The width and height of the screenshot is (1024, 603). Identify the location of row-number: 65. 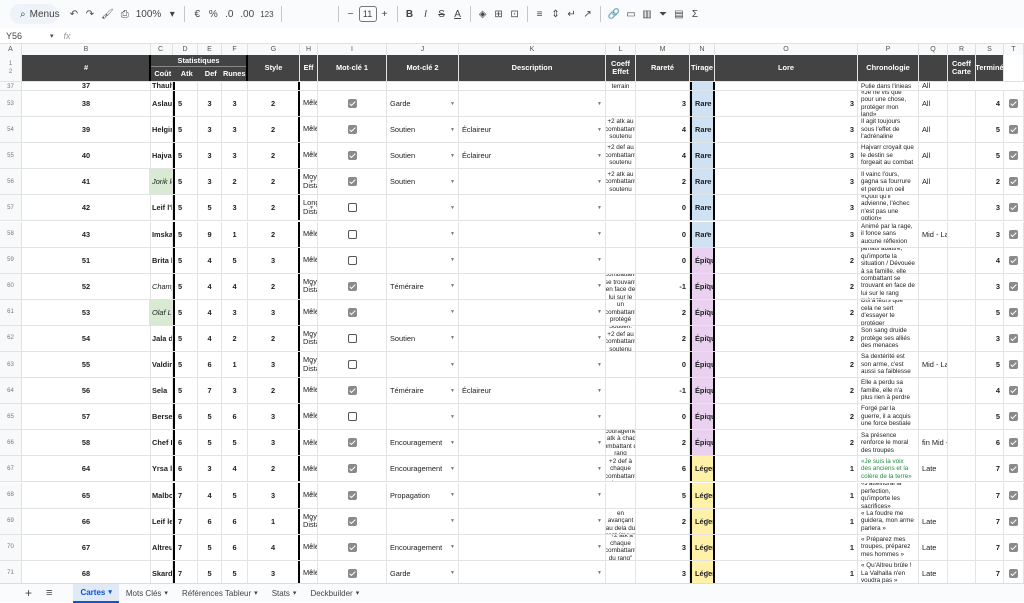
(11, 417).